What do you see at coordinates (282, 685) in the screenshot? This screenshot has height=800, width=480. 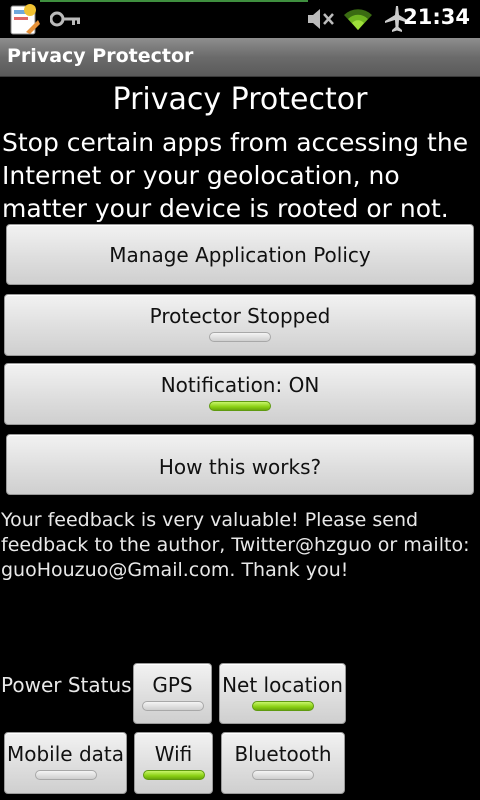 I see `net-location-toggle-label: Net location` at bounding box center [282, 685].